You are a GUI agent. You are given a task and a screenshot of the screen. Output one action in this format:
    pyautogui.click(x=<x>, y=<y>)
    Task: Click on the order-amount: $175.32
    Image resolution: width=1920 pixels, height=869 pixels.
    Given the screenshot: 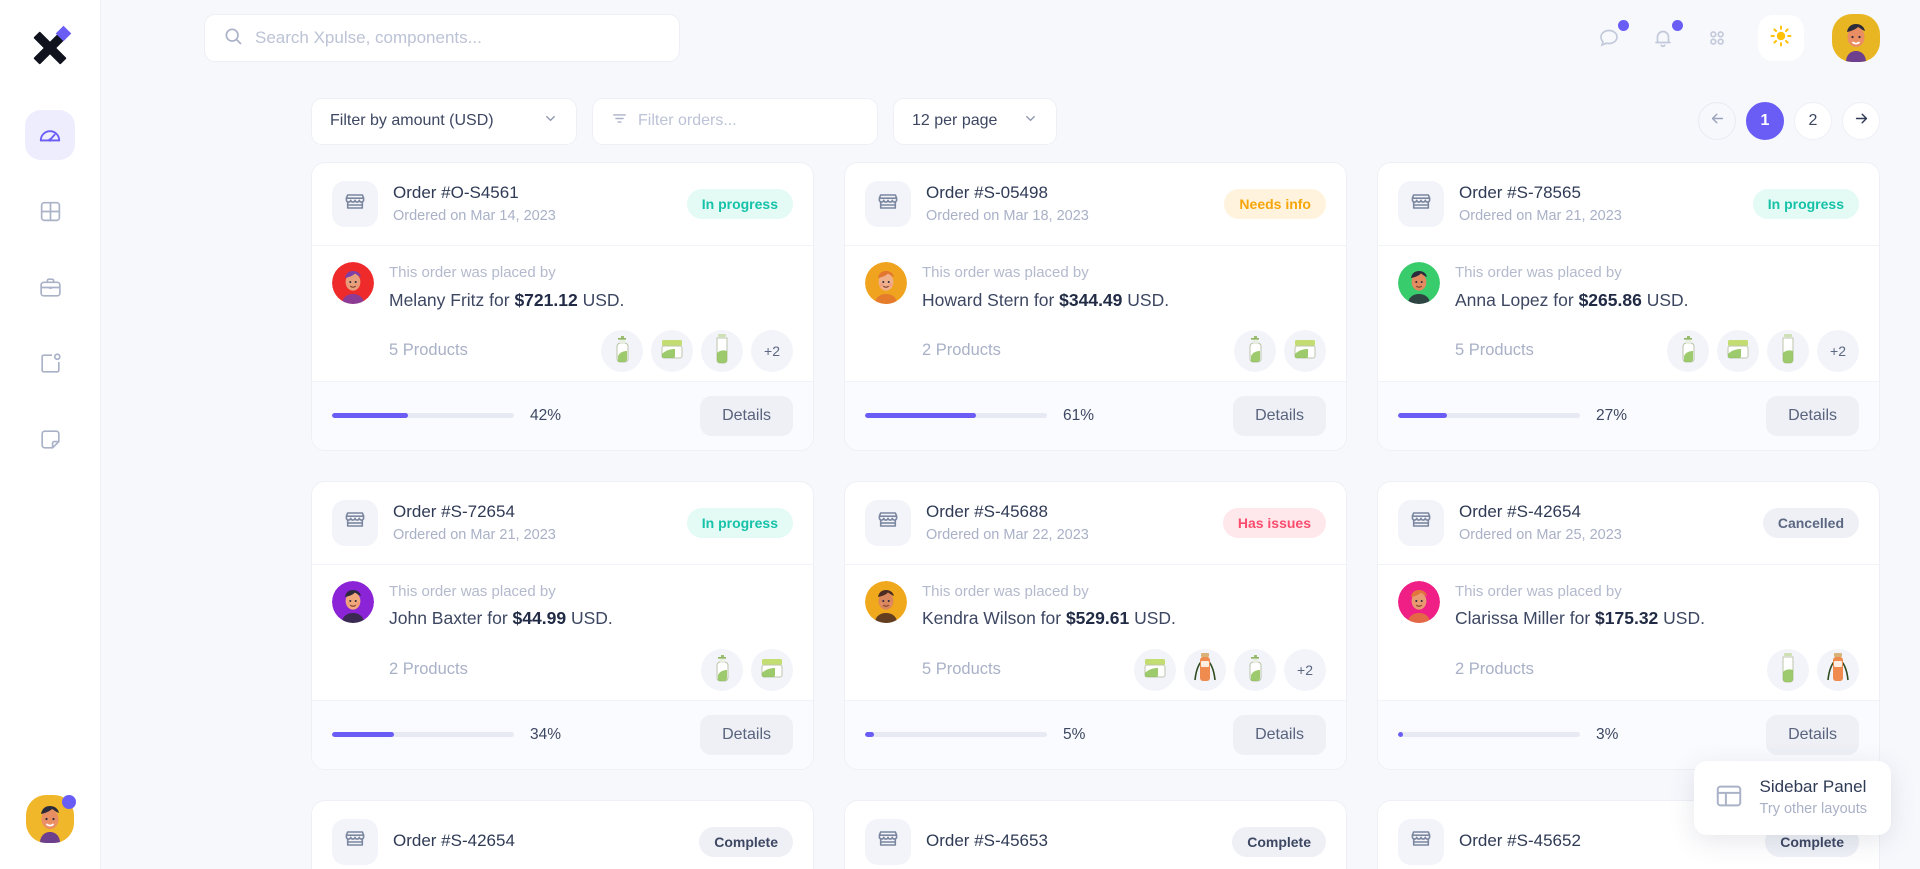 What is the action you would take?
    pyautogui.click(x=1627, y=618)
    